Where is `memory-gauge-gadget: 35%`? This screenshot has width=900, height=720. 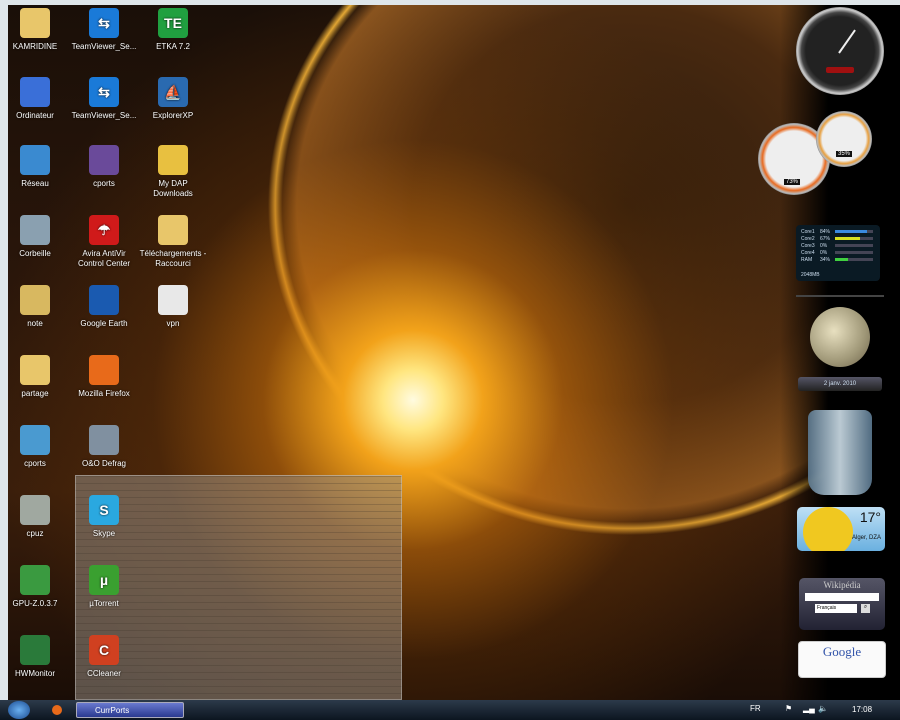
memory-gauge-gadget: 35% is located at coordinates (844, 139).